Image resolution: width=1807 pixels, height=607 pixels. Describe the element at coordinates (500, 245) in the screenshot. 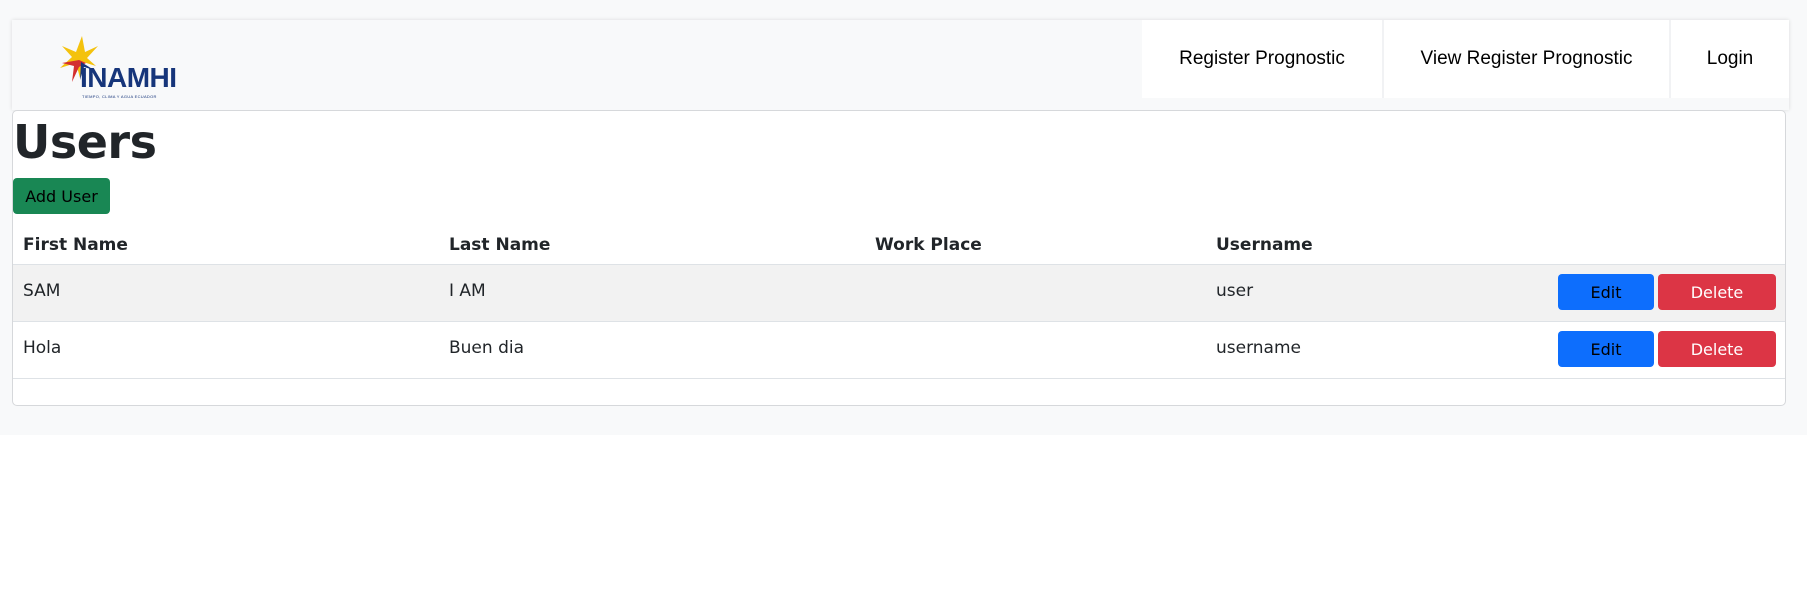

I see `column-header-last-name: Last Name` at that location.